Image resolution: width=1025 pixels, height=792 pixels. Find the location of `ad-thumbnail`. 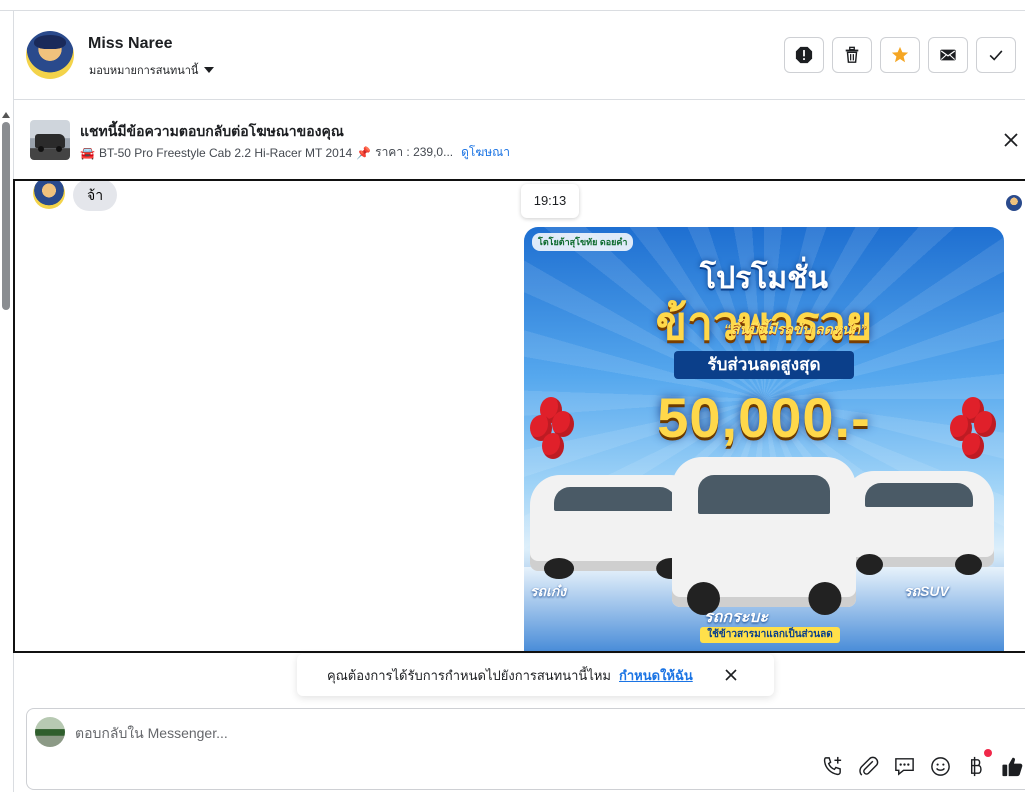

ad-thumbnail is located at coordinates (50, 140).